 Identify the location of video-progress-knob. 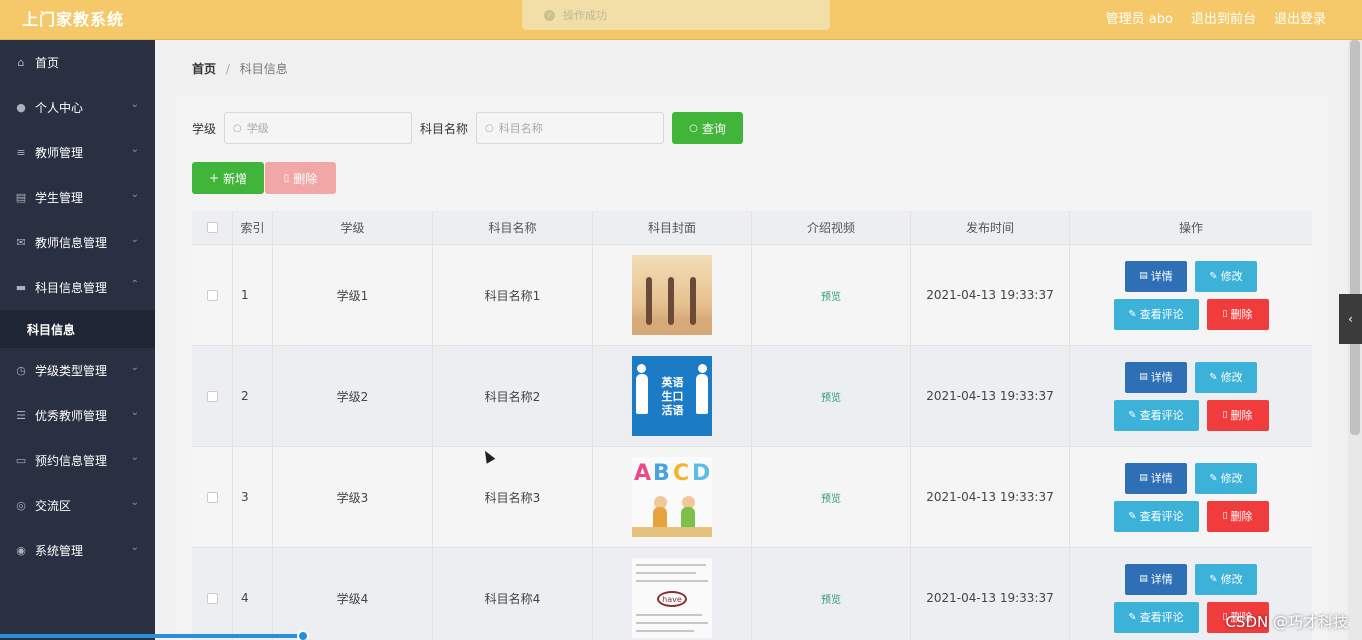
(303, 635).